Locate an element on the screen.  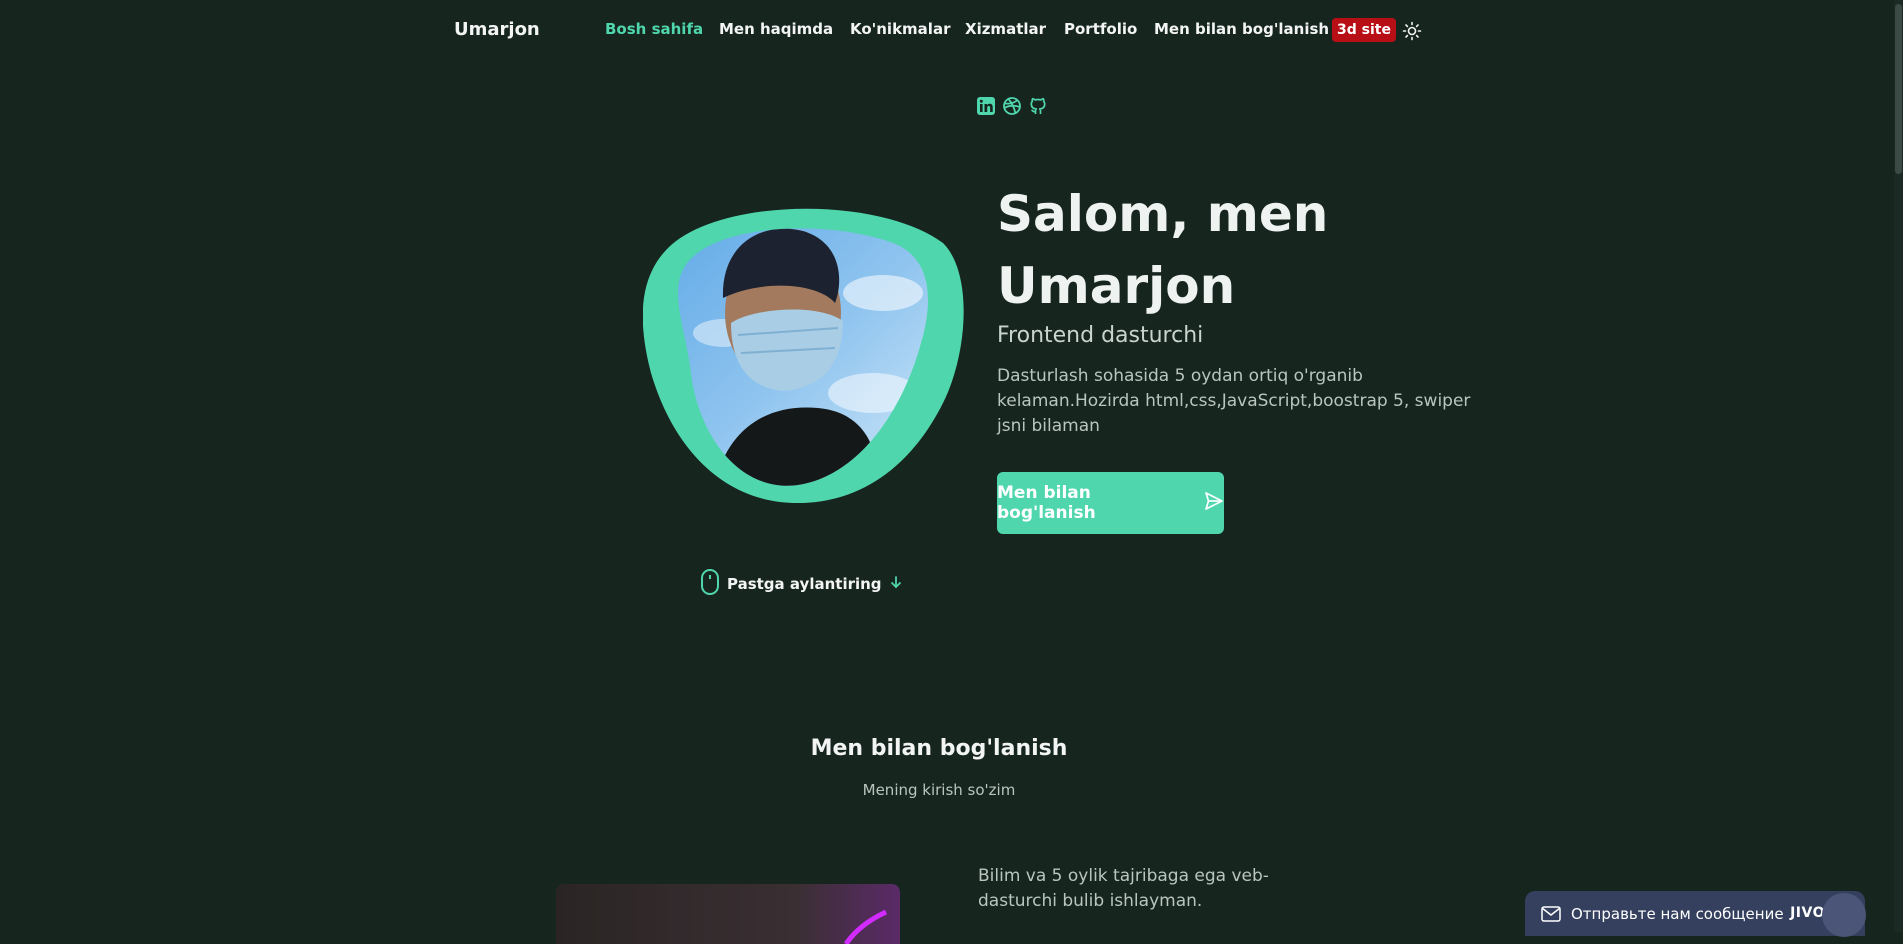
nav-item-konikmalar: Ko'nikmalar is located at coordinates (900, 29).